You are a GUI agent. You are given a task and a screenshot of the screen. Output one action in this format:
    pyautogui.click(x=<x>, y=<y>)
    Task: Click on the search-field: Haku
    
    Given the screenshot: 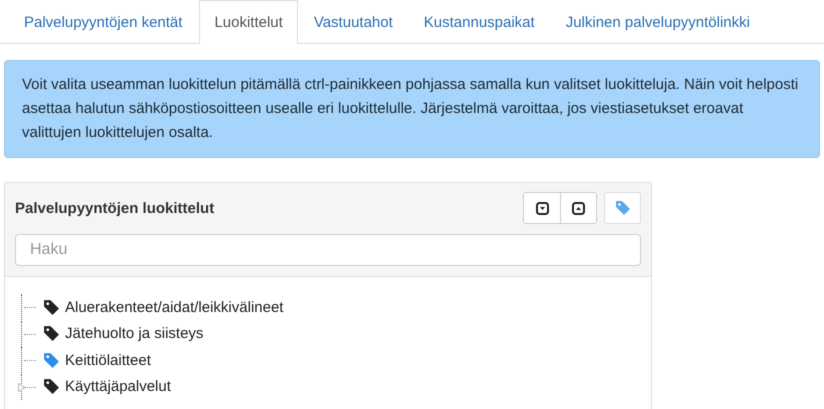 What is the action you would take?
    pyautogui.click(x=328, y=250)
    